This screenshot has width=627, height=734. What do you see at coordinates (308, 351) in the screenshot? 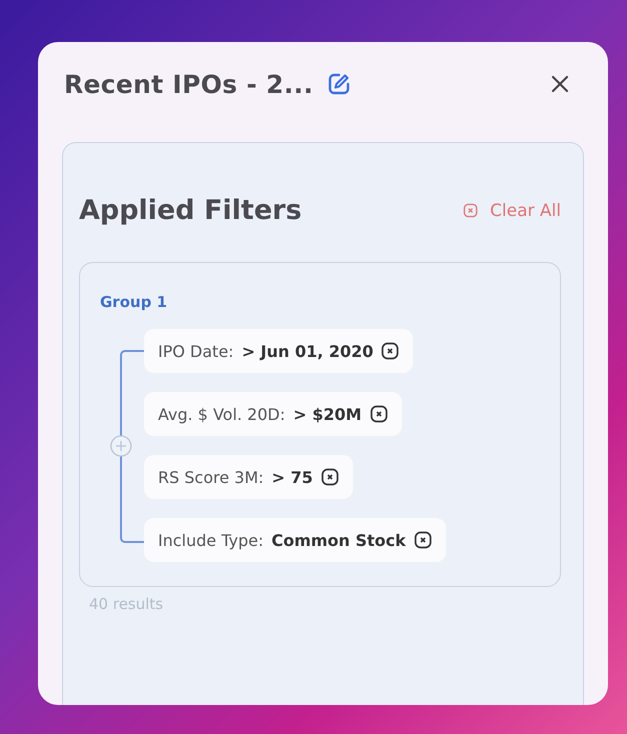
I see `filter-value: > Jun 01, 2020` at bounding box center [308, 351].